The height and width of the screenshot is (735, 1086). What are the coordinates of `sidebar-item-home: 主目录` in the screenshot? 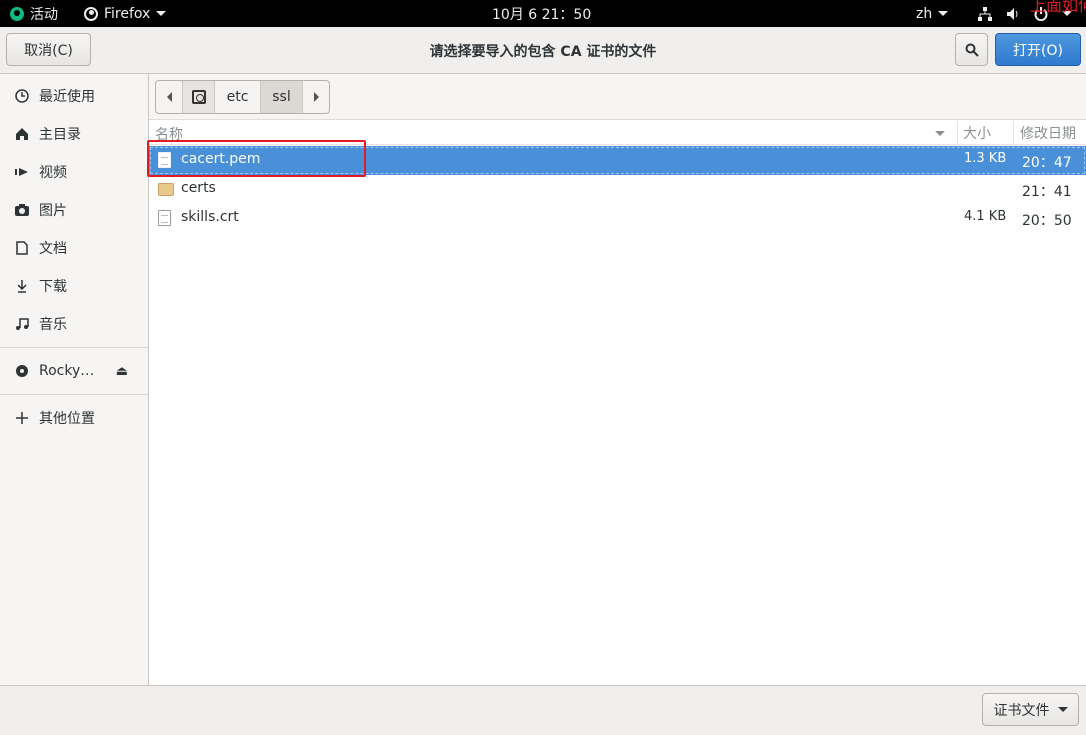 It's located at (74, 134).